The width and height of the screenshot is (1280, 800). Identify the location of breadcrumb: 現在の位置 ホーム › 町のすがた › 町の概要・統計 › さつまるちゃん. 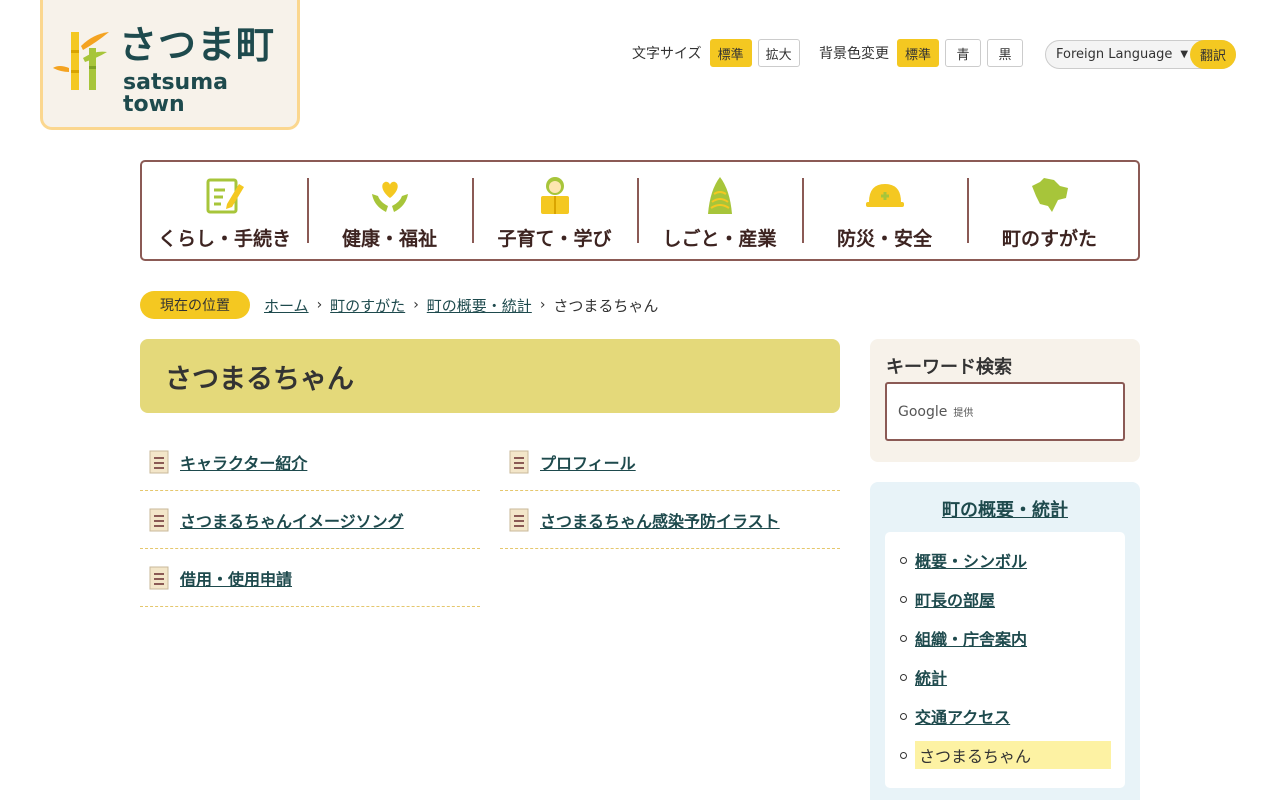
(399, 305).